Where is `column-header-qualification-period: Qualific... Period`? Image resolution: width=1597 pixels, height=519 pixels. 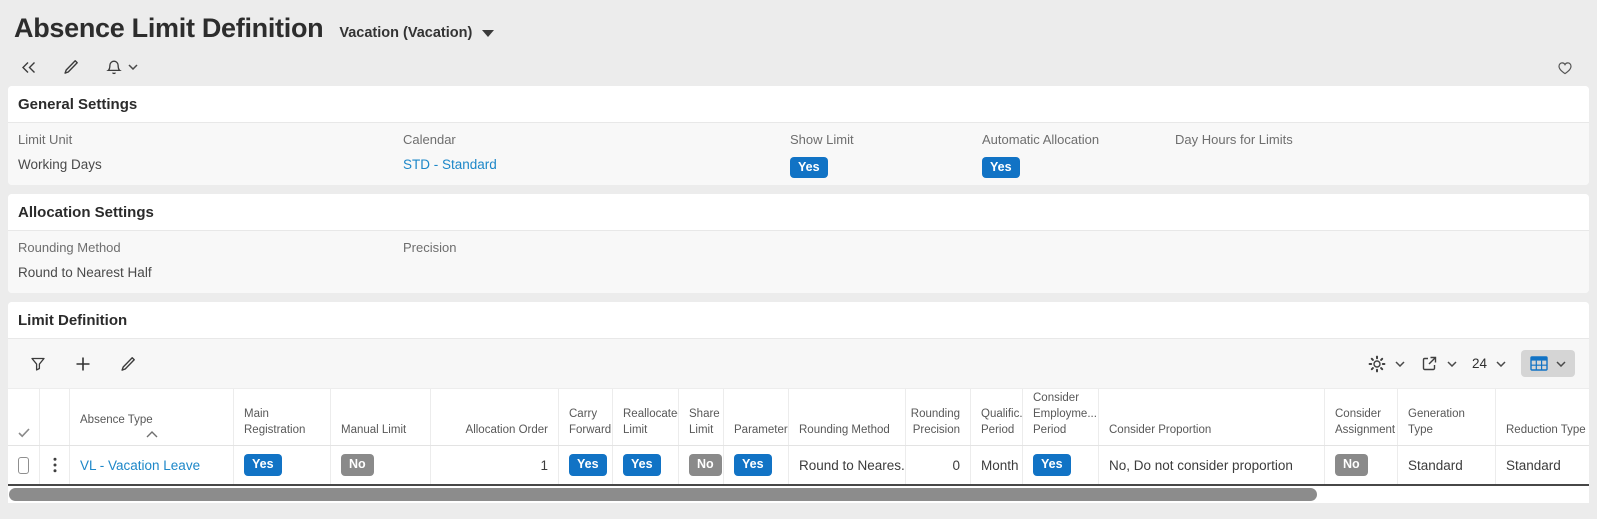 column-header-qualification-period: Qualific... Period is located at coordinates (997, 417).